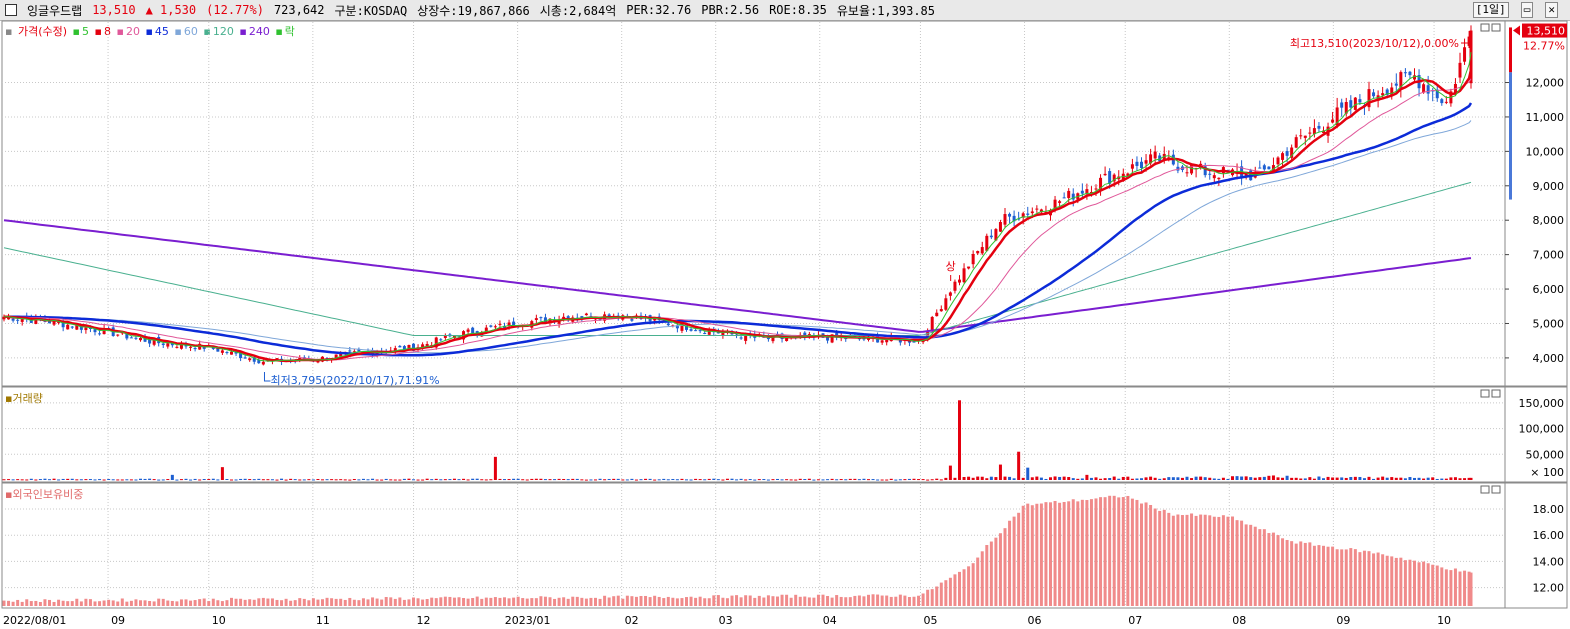 The image size is (1570, 629). Describe the element at coordinates (1239, 620) in the screenshot. I see `date-tick-label: 08` at that location.